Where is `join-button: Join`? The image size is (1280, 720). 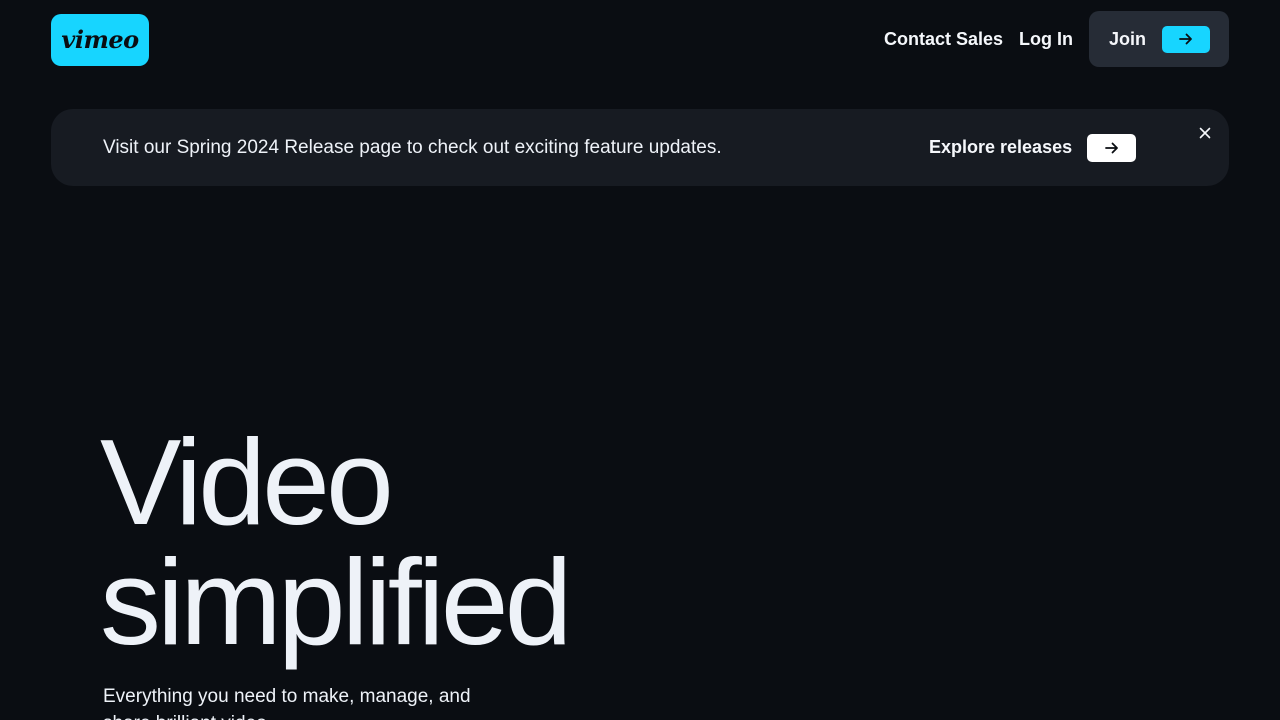
join-button: Join is located at coordinates (1159, 39).